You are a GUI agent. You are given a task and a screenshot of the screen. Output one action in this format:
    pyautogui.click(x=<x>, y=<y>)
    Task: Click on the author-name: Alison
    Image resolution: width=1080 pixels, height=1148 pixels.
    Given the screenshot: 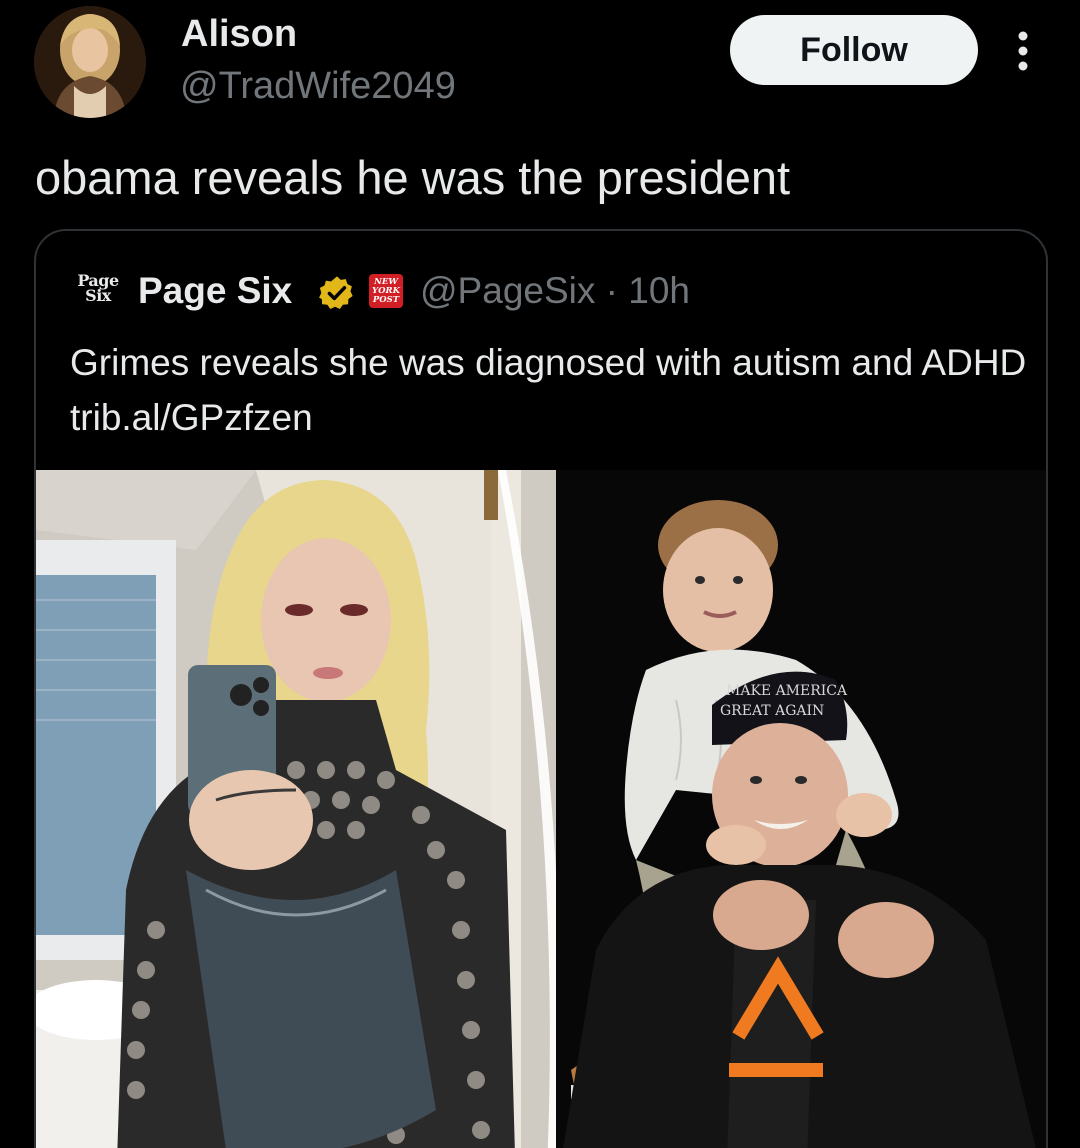 What is the action you would take?
    pyautogui.click(x=239, y=34)
    